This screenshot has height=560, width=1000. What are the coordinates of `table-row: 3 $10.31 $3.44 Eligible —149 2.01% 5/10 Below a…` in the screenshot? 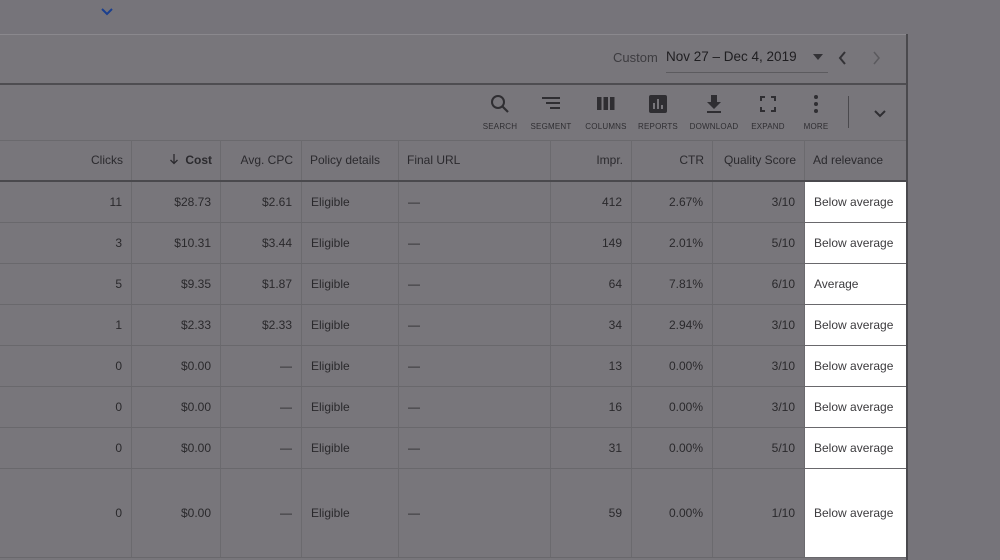 It's located at (453, 243).